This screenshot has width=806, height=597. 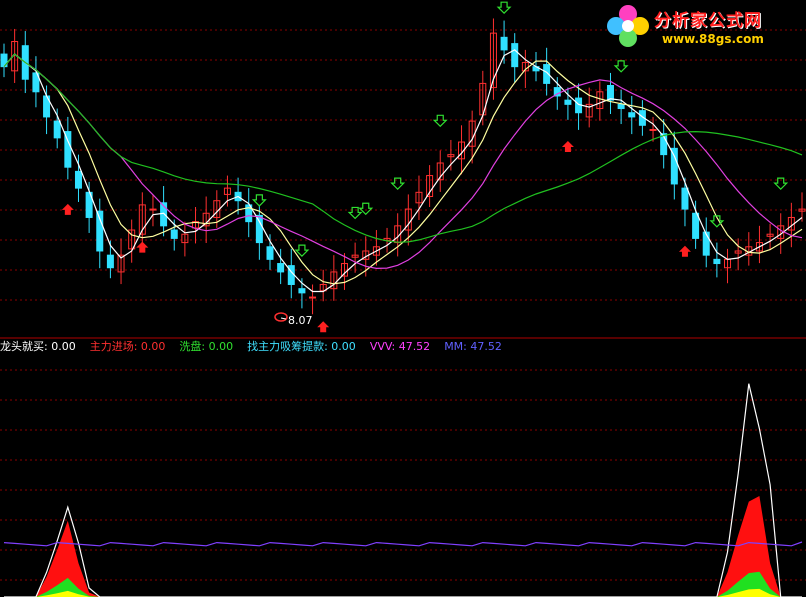 I want to click on price-low-marker: 8.07, so click(x=293, y=319).